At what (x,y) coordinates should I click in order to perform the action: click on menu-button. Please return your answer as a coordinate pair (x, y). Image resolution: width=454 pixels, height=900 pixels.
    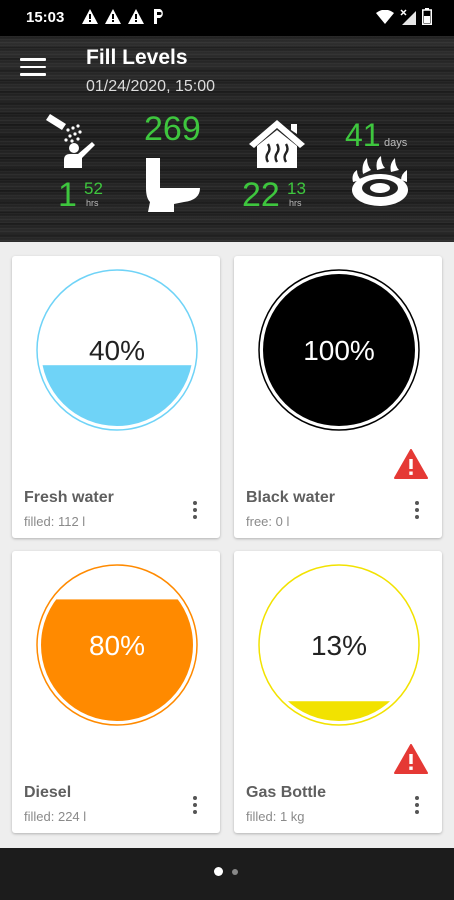
    Looking at the image, I should click on (33, 68).